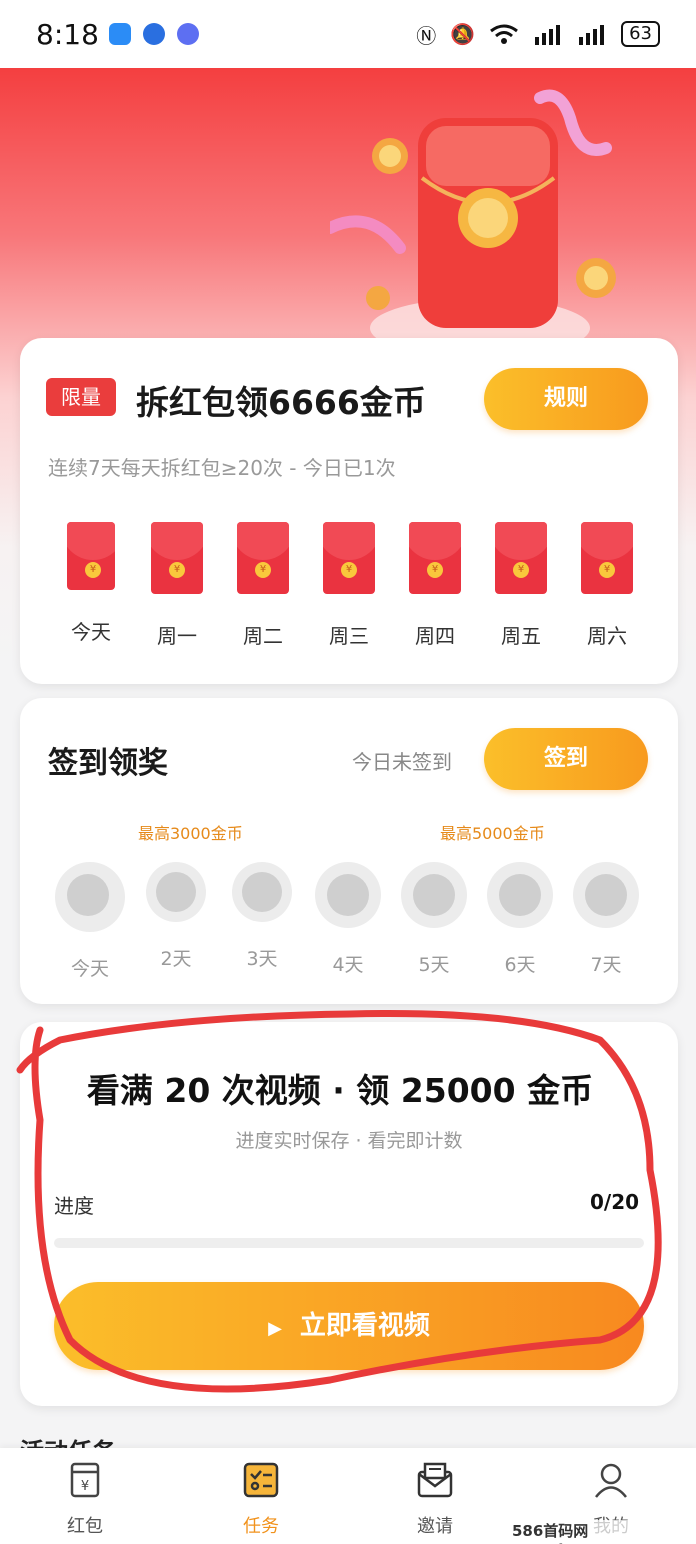  What do you see at coordinates (548, 35) in the screenshot?
I see `signal-icon` at bounding box center [548, 35].